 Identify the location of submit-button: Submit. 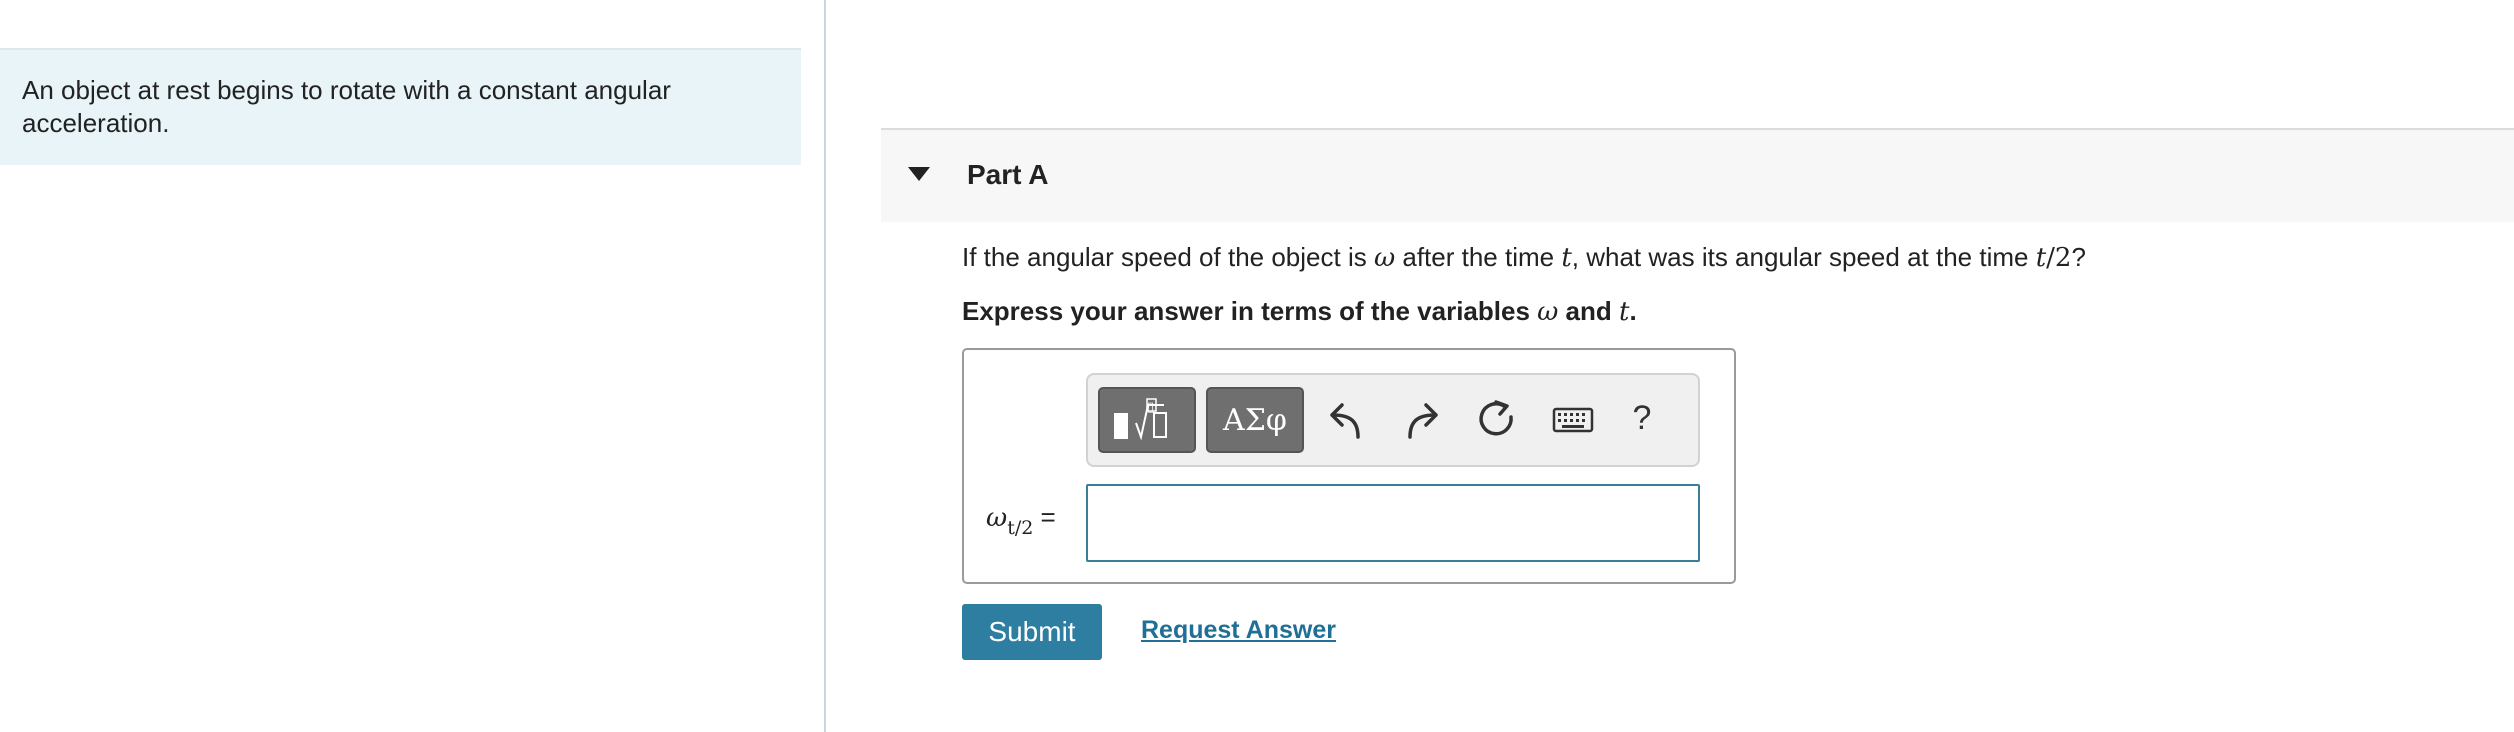
(1032, 632).